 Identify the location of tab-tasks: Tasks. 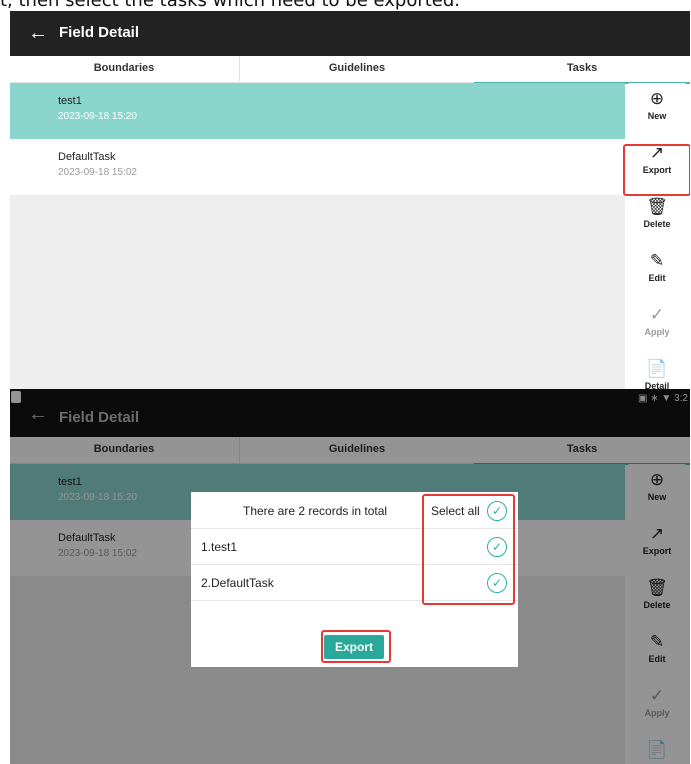
(582, 70).